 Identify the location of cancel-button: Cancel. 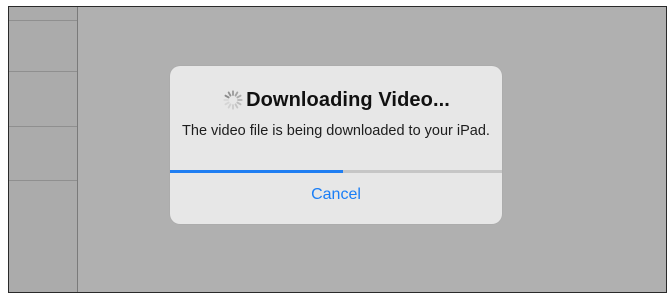
(336, 195).